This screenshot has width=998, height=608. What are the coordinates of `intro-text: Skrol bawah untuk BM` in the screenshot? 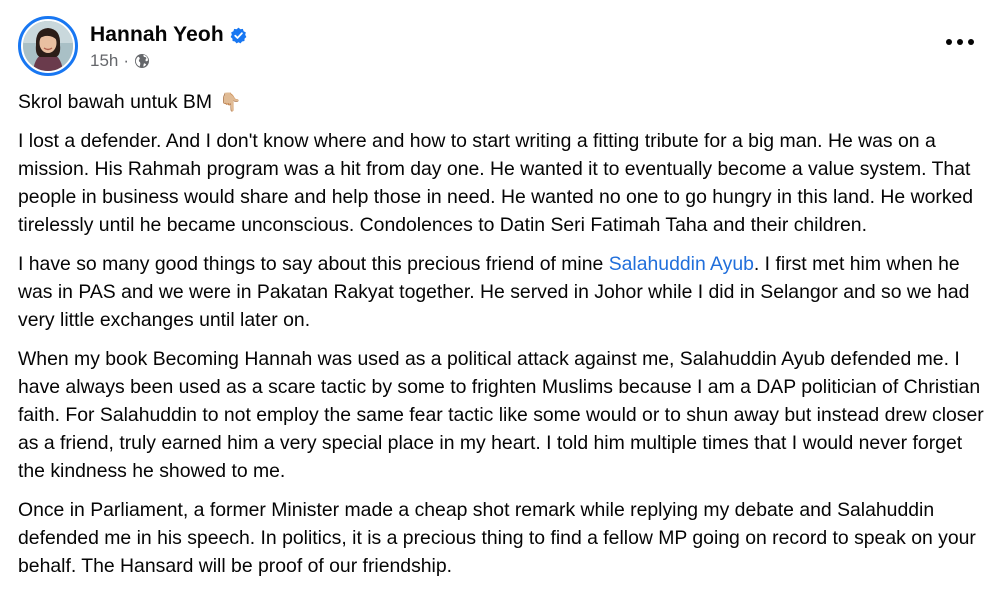 It's located at (115, 102).